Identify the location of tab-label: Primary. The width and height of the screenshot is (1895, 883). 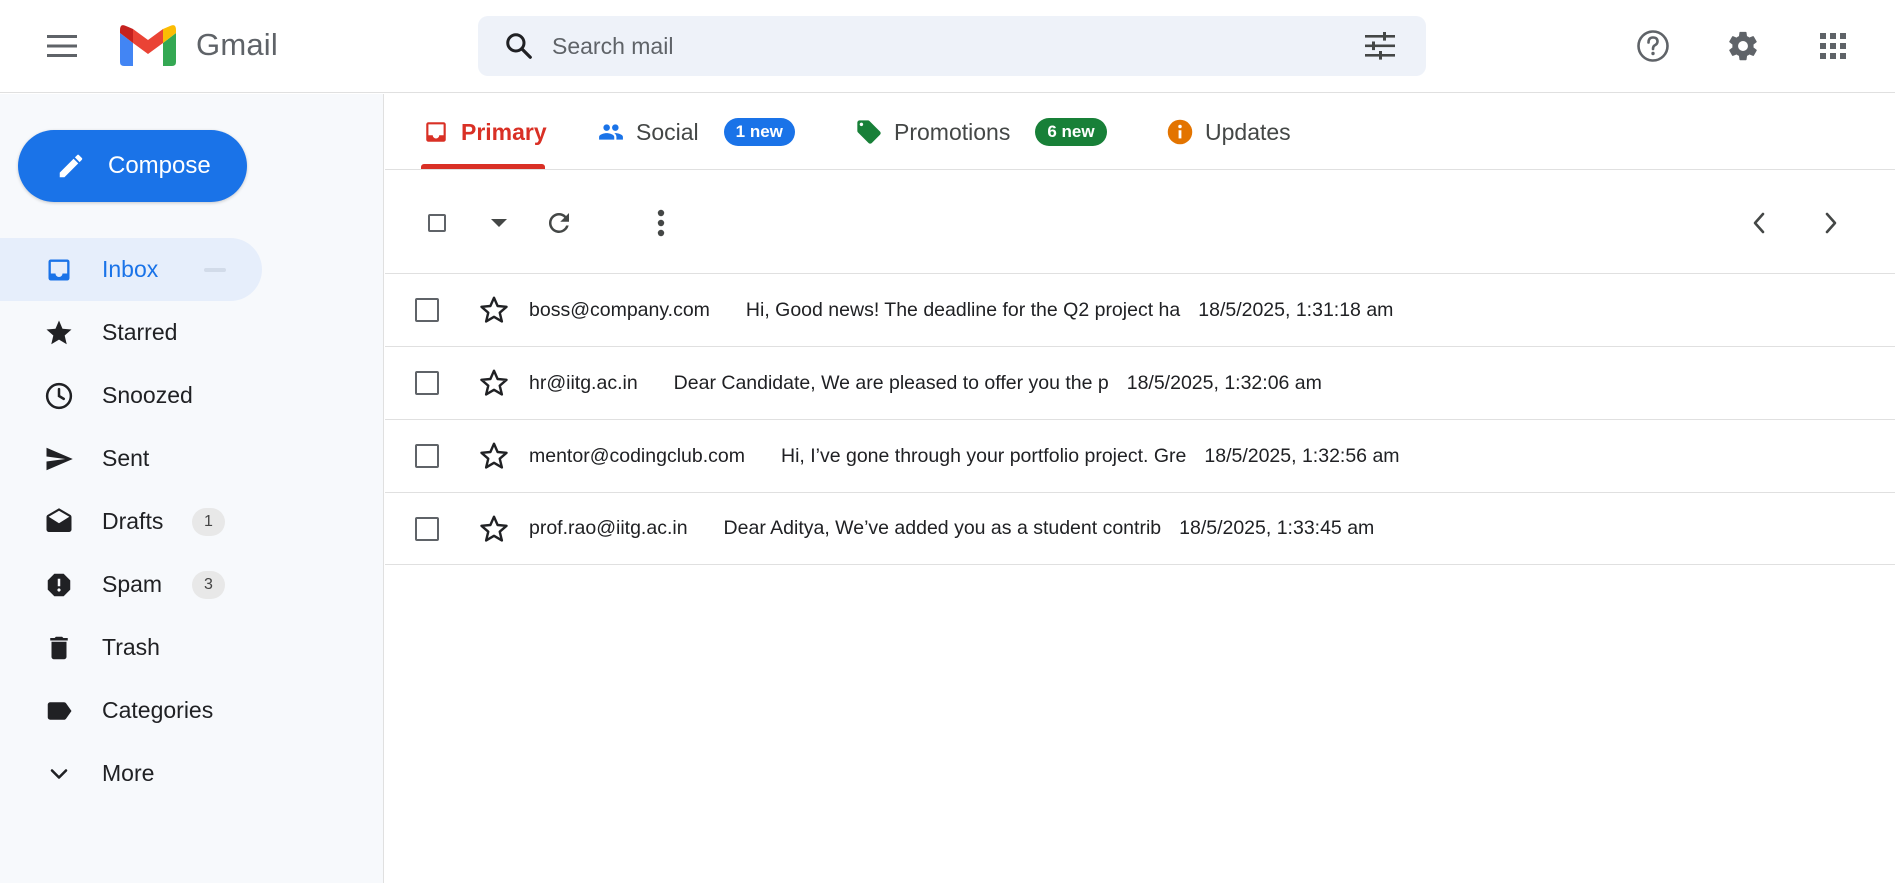
(504, 131).